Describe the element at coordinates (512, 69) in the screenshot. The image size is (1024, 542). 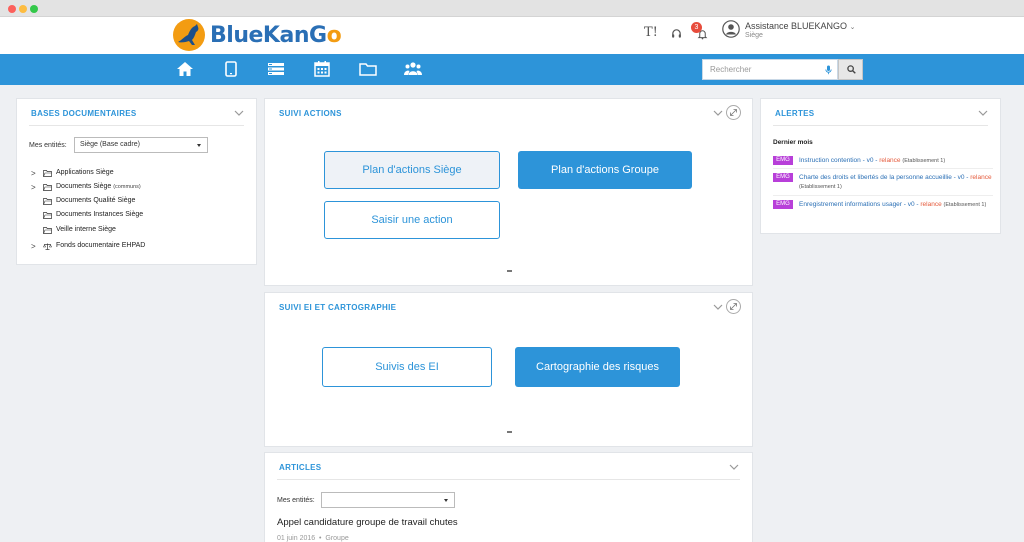
I see `main-nav: Rechercher` at that location.